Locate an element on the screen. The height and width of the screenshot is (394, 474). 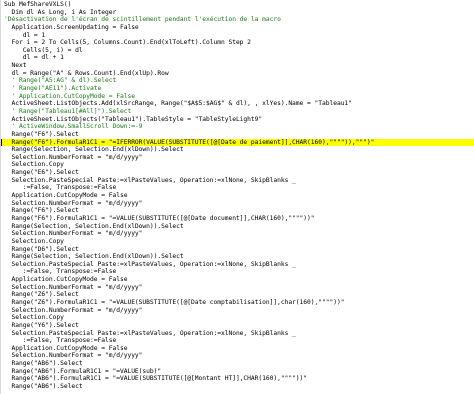
comment-line: ' ActiveWindow.SmallScroll Down:=-9 is located at coordinates (237, 127).